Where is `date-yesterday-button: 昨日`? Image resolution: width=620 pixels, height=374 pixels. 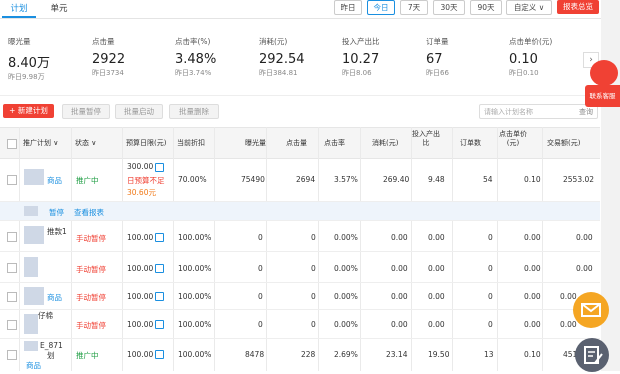
date-yesterday-button: 昨日 is located at coordinates (348, 7).